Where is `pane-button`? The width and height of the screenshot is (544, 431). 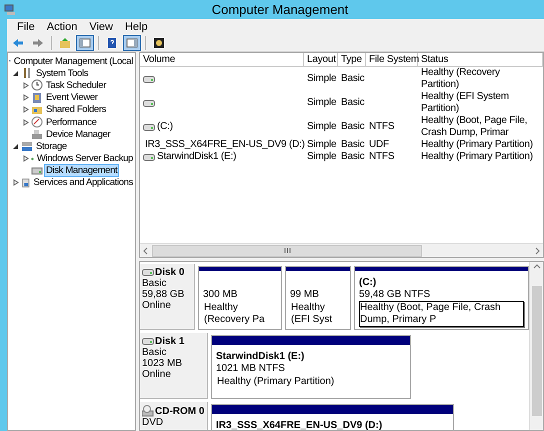 pane-button is located at coordinates (132, 42).